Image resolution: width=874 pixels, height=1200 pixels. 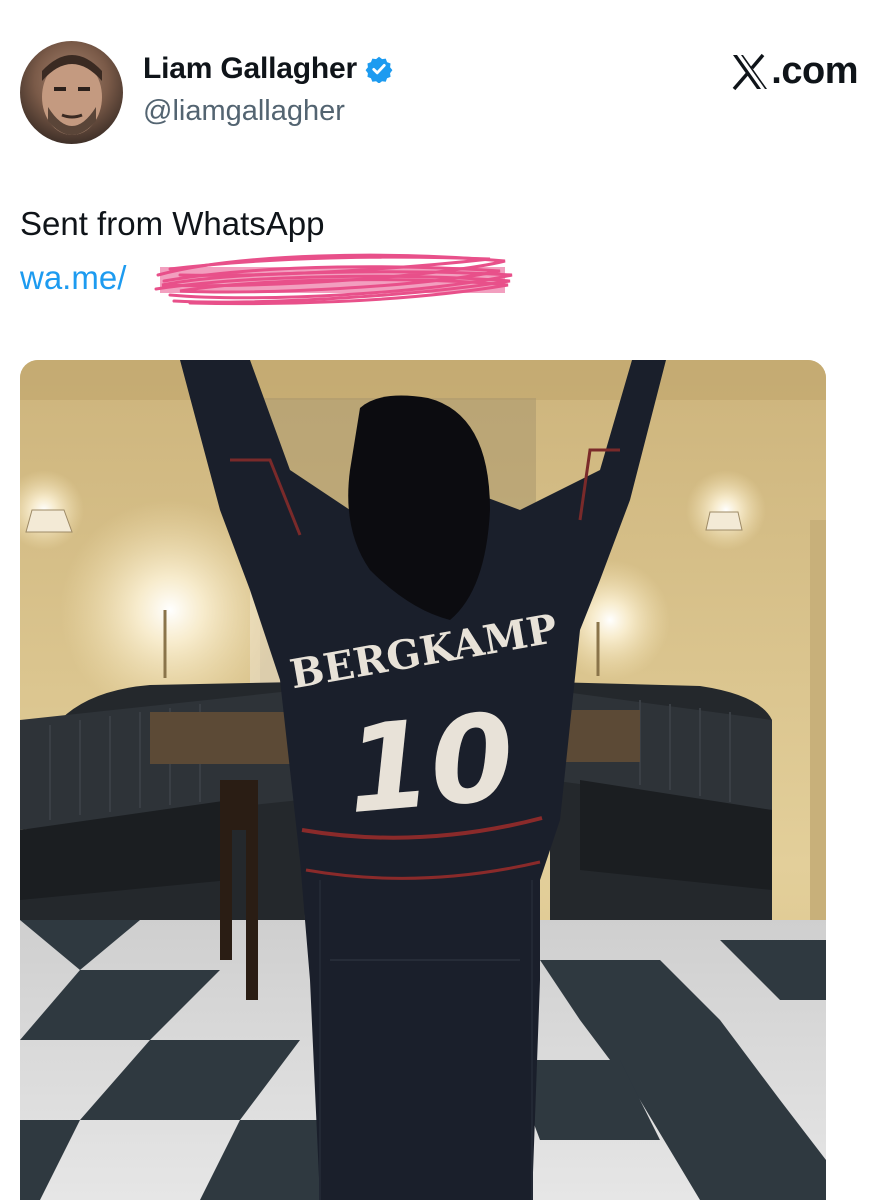 What do you see at coordinates (244, 111) in the screenshot?
I see `author-handle: @liamgallagher` at bounding box center [244, 111].